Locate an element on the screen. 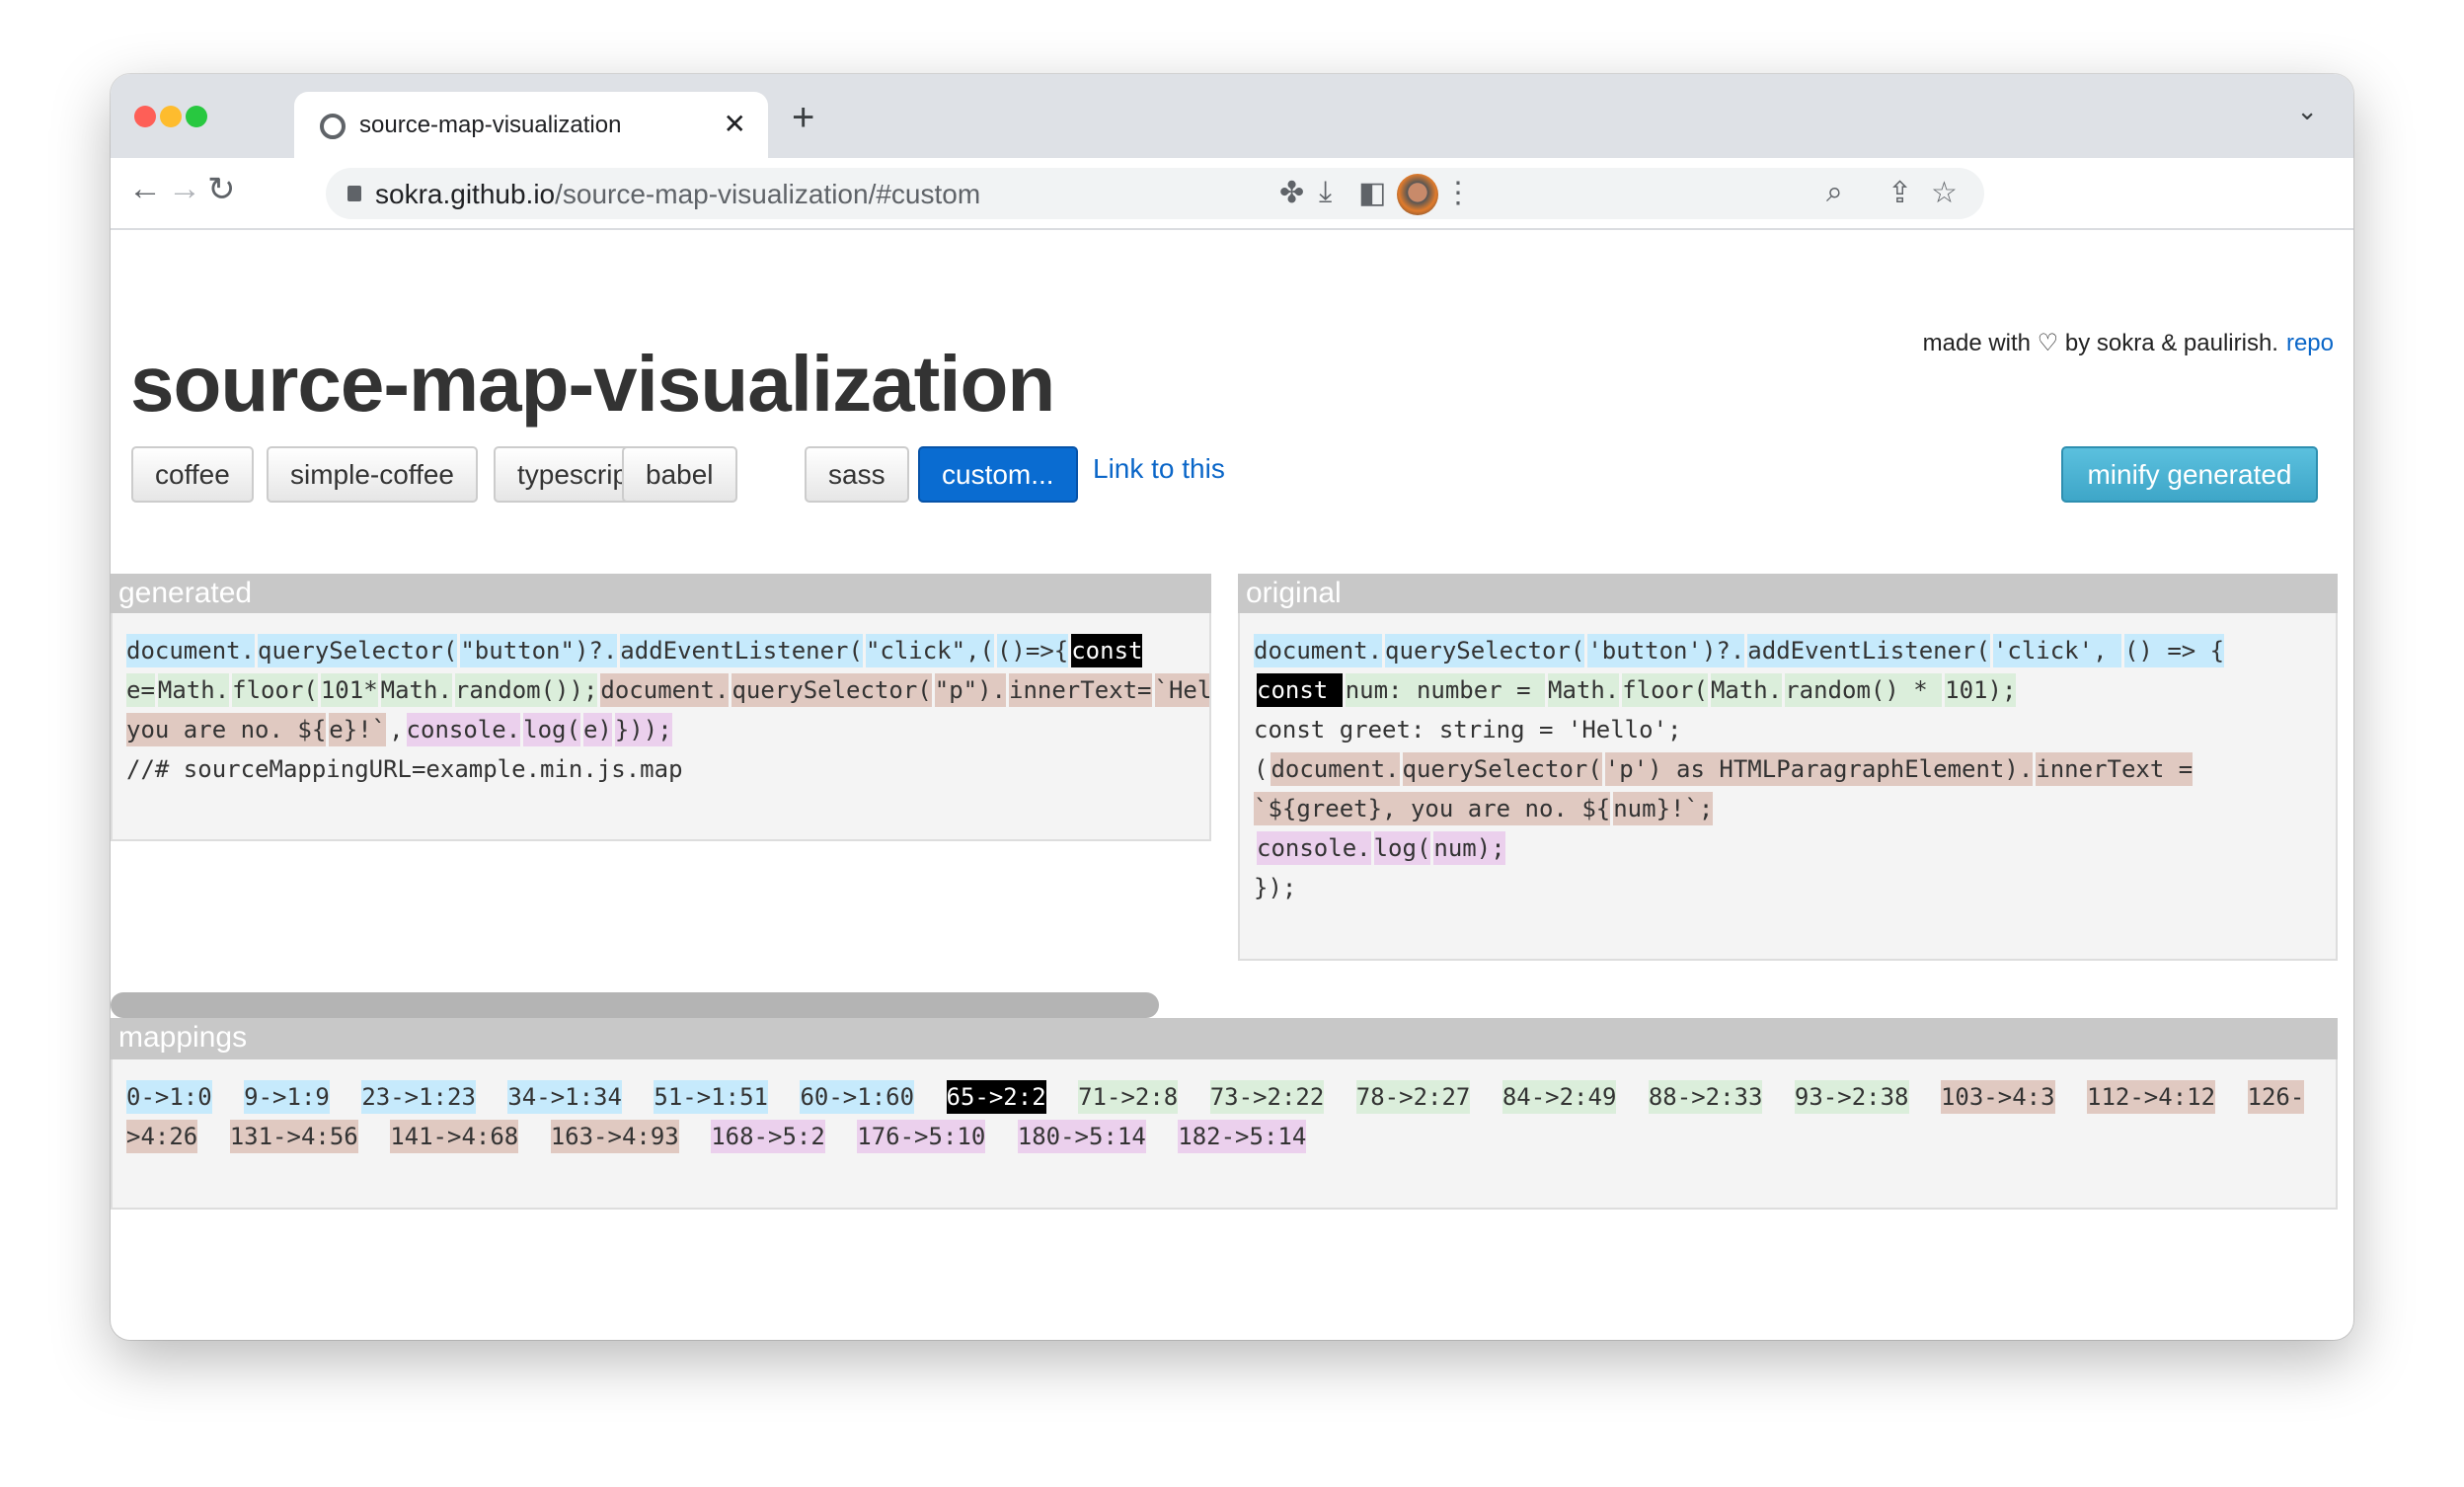 The height and width of the screenshot is (1487, 2464). mapped-code-segment: num); is located at coordinates (1469, 848).